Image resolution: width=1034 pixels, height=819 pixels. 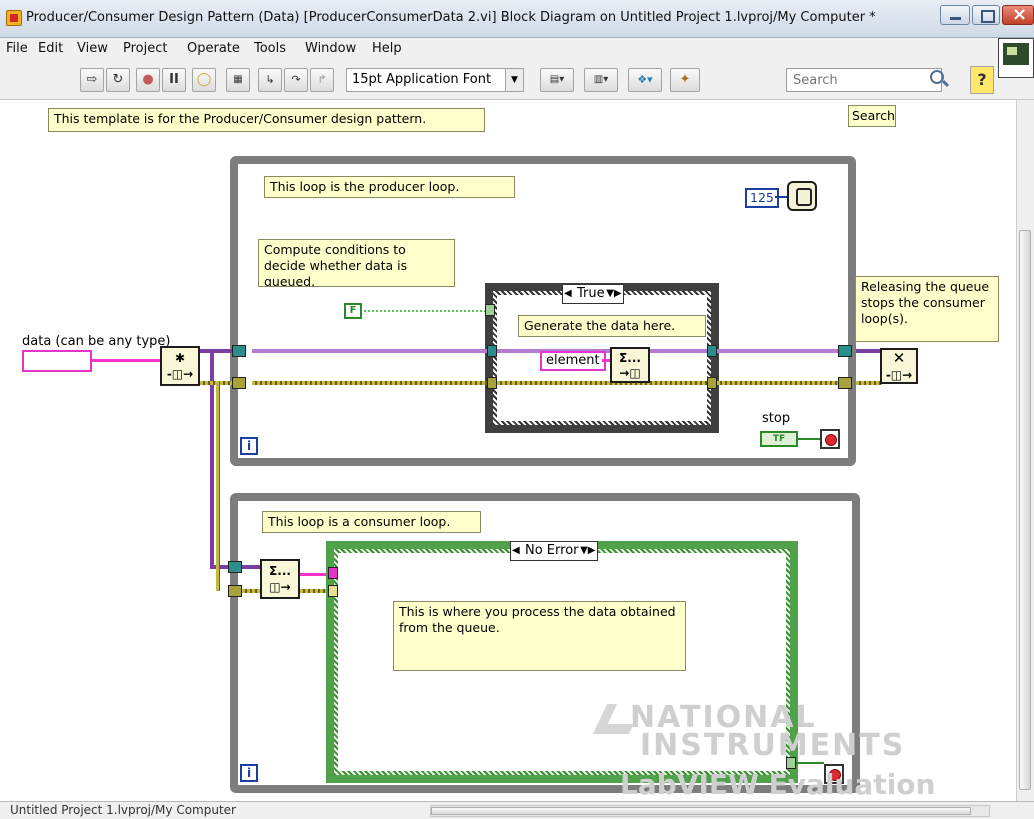 I want to click on generate-data-comment: Generate the data here., so click(x=612, y=326).